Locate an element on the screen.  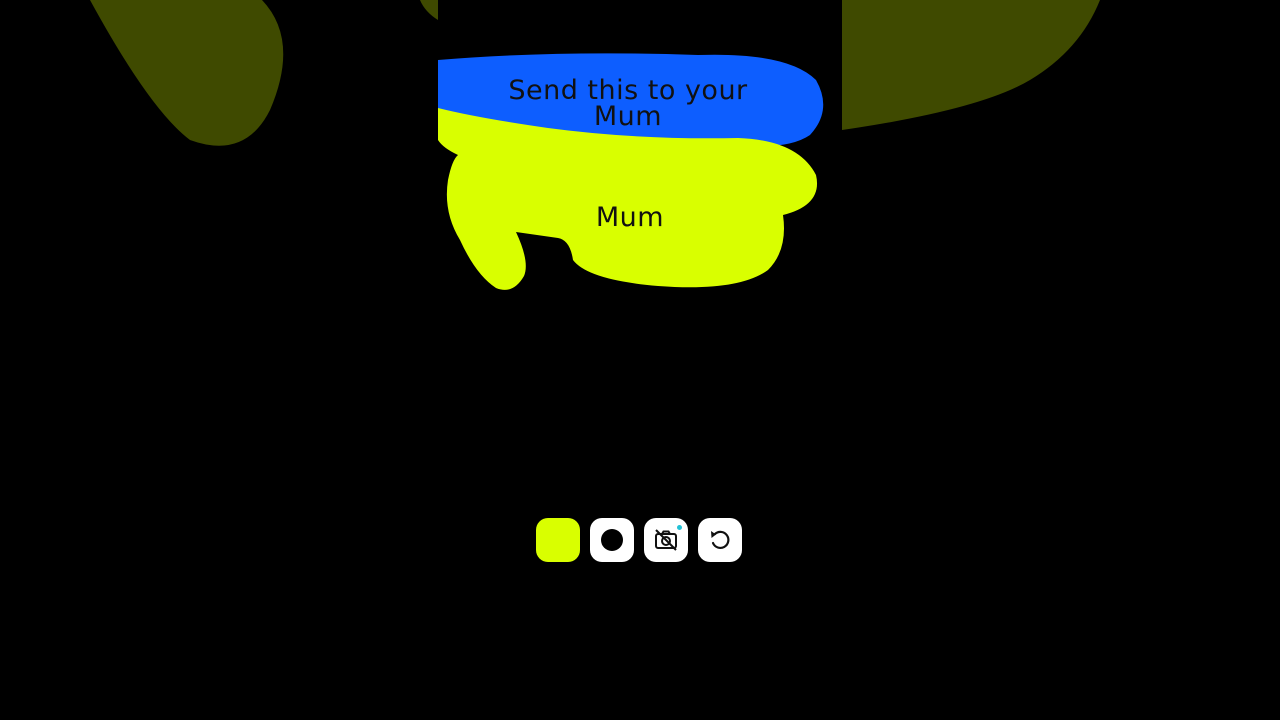
color-swatch-button is located at coordinates (558, 540).